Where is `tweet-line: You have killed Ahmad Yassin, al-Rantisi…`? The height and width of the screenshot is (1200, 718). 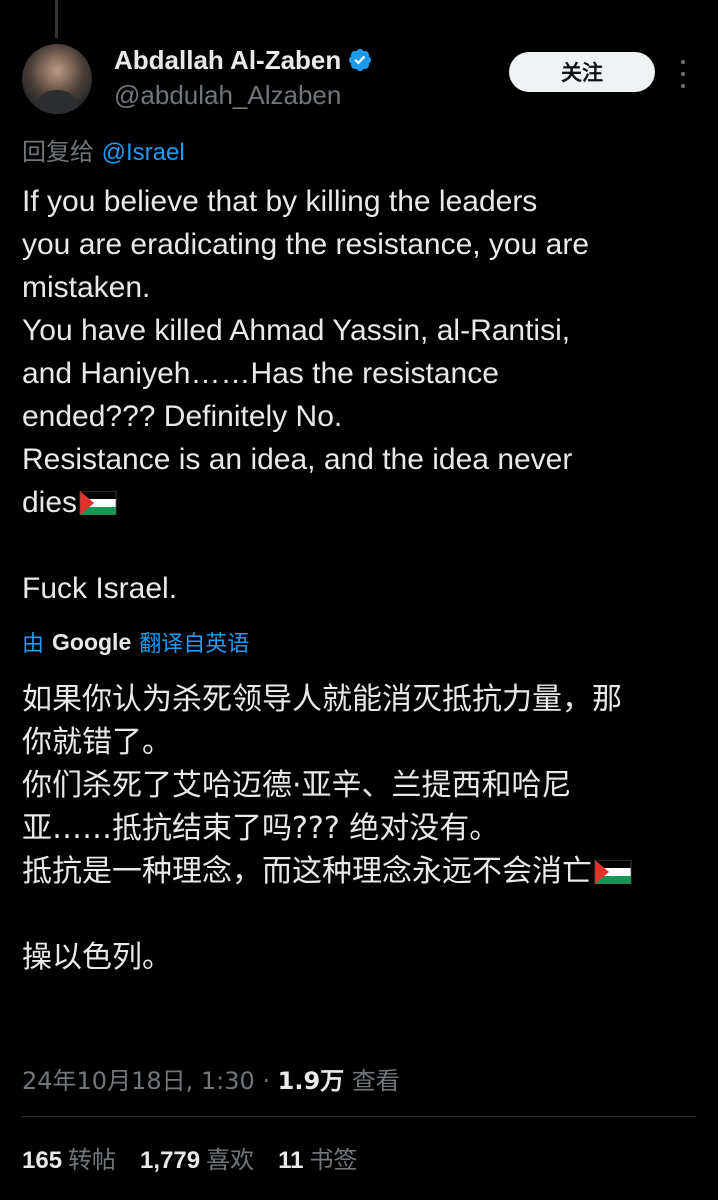
tweet-line: You have killed Ahmad Yassin, al-Rantisi… is located at coordinates (296, 330).